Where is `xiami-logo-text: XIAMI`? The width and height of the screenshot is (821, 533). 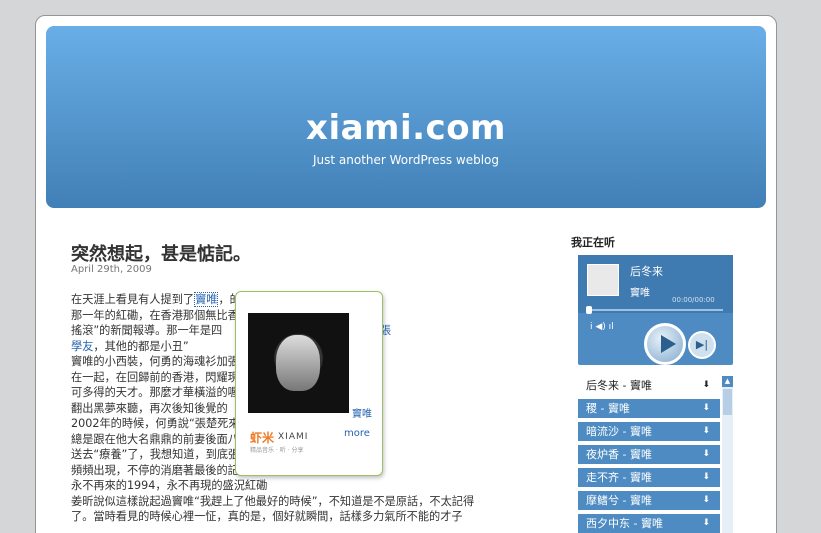
xiami-logo-text: XIAMI is located at coordinates (293, 437).